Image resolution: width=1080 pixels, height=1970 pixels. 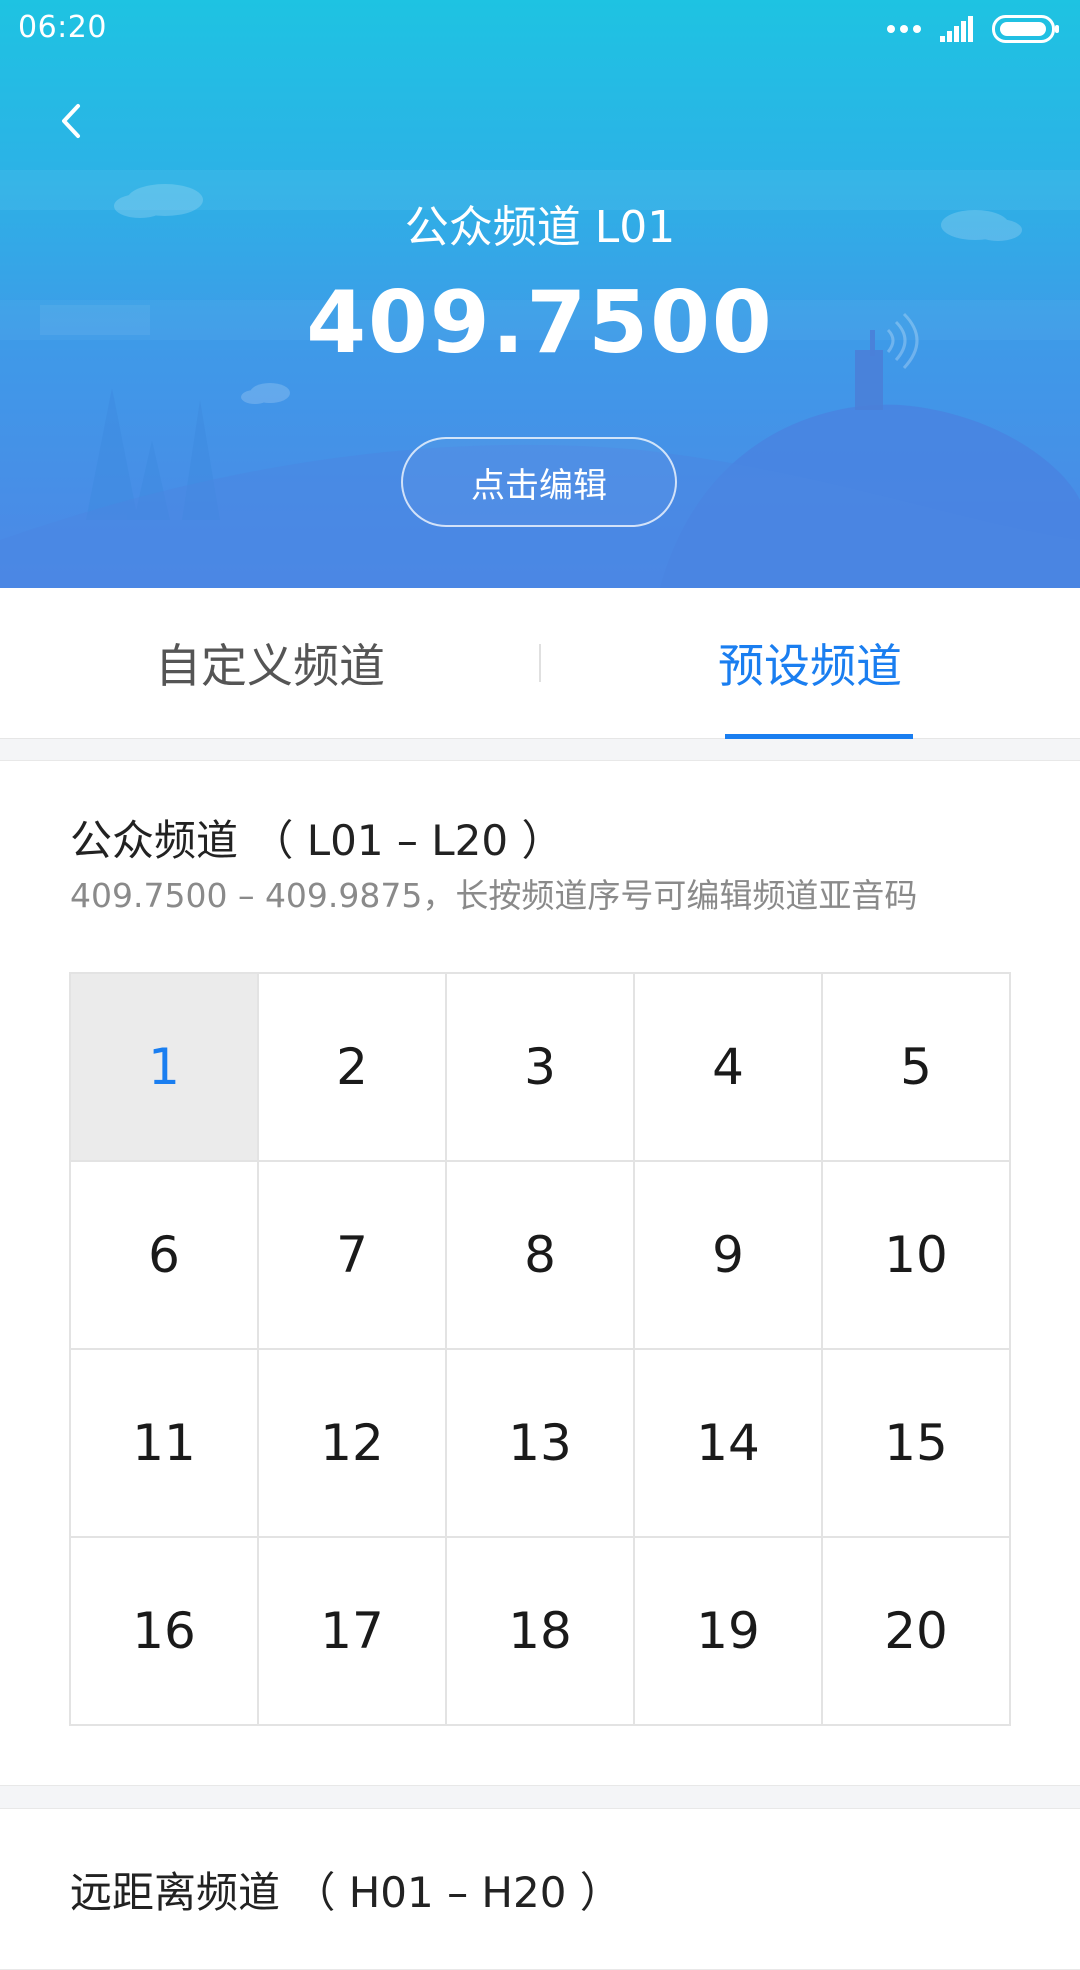 What do you see at coordinates (810, 663) in the screenshot?
I see `tab-preset-channels: 预设频道` at bounding box center [810, 663].